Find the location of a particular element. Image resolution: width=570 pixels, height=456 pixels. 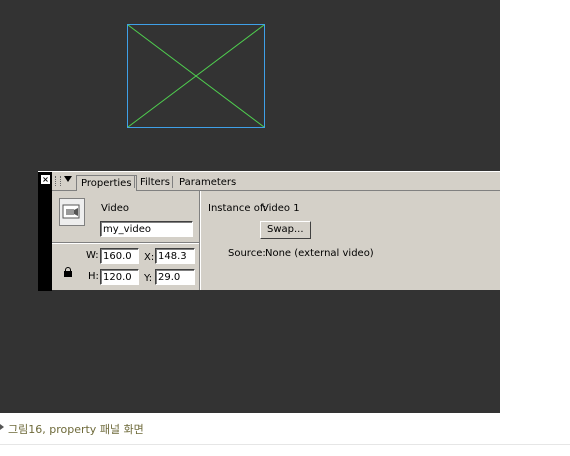

lock-icon is located at coordinates (68, 272).